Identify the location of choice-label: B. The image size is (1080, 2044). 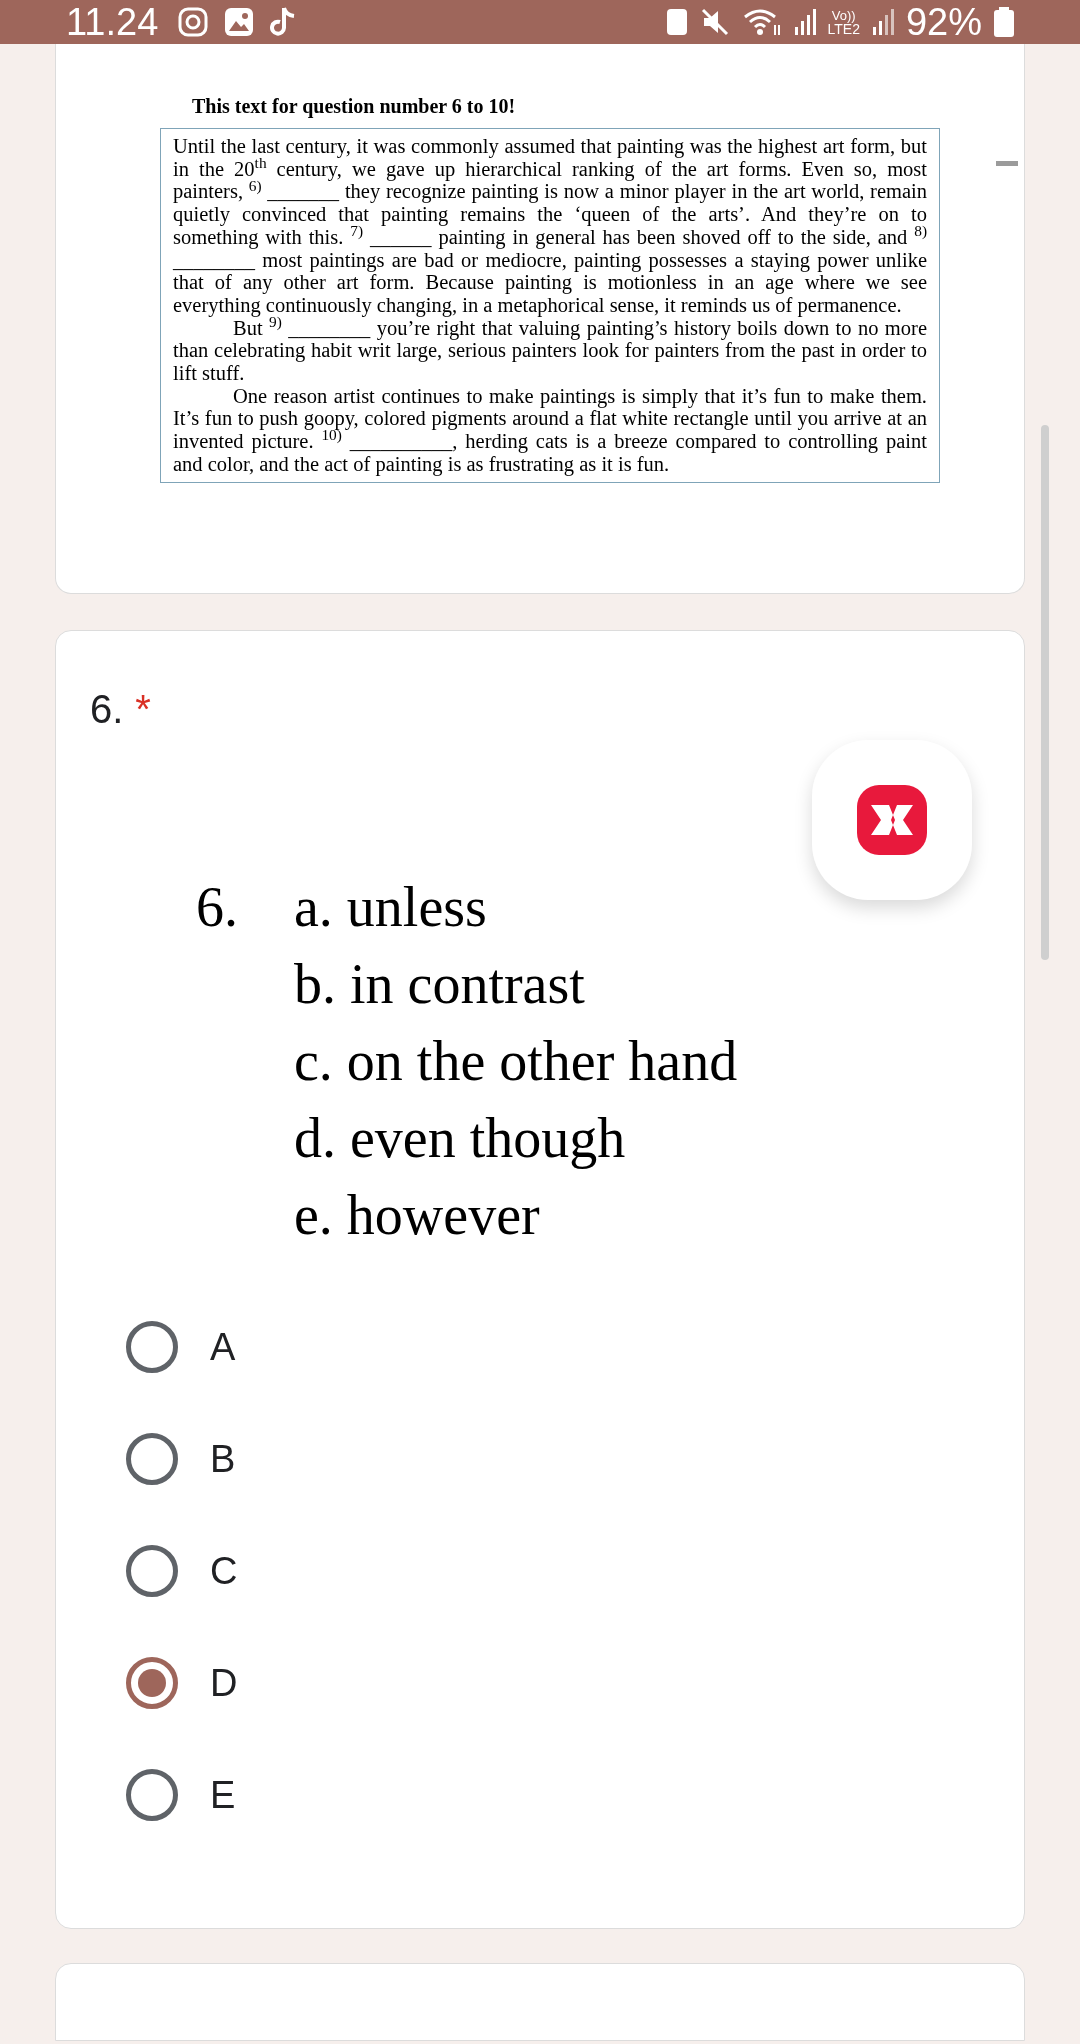
(223, 1459).